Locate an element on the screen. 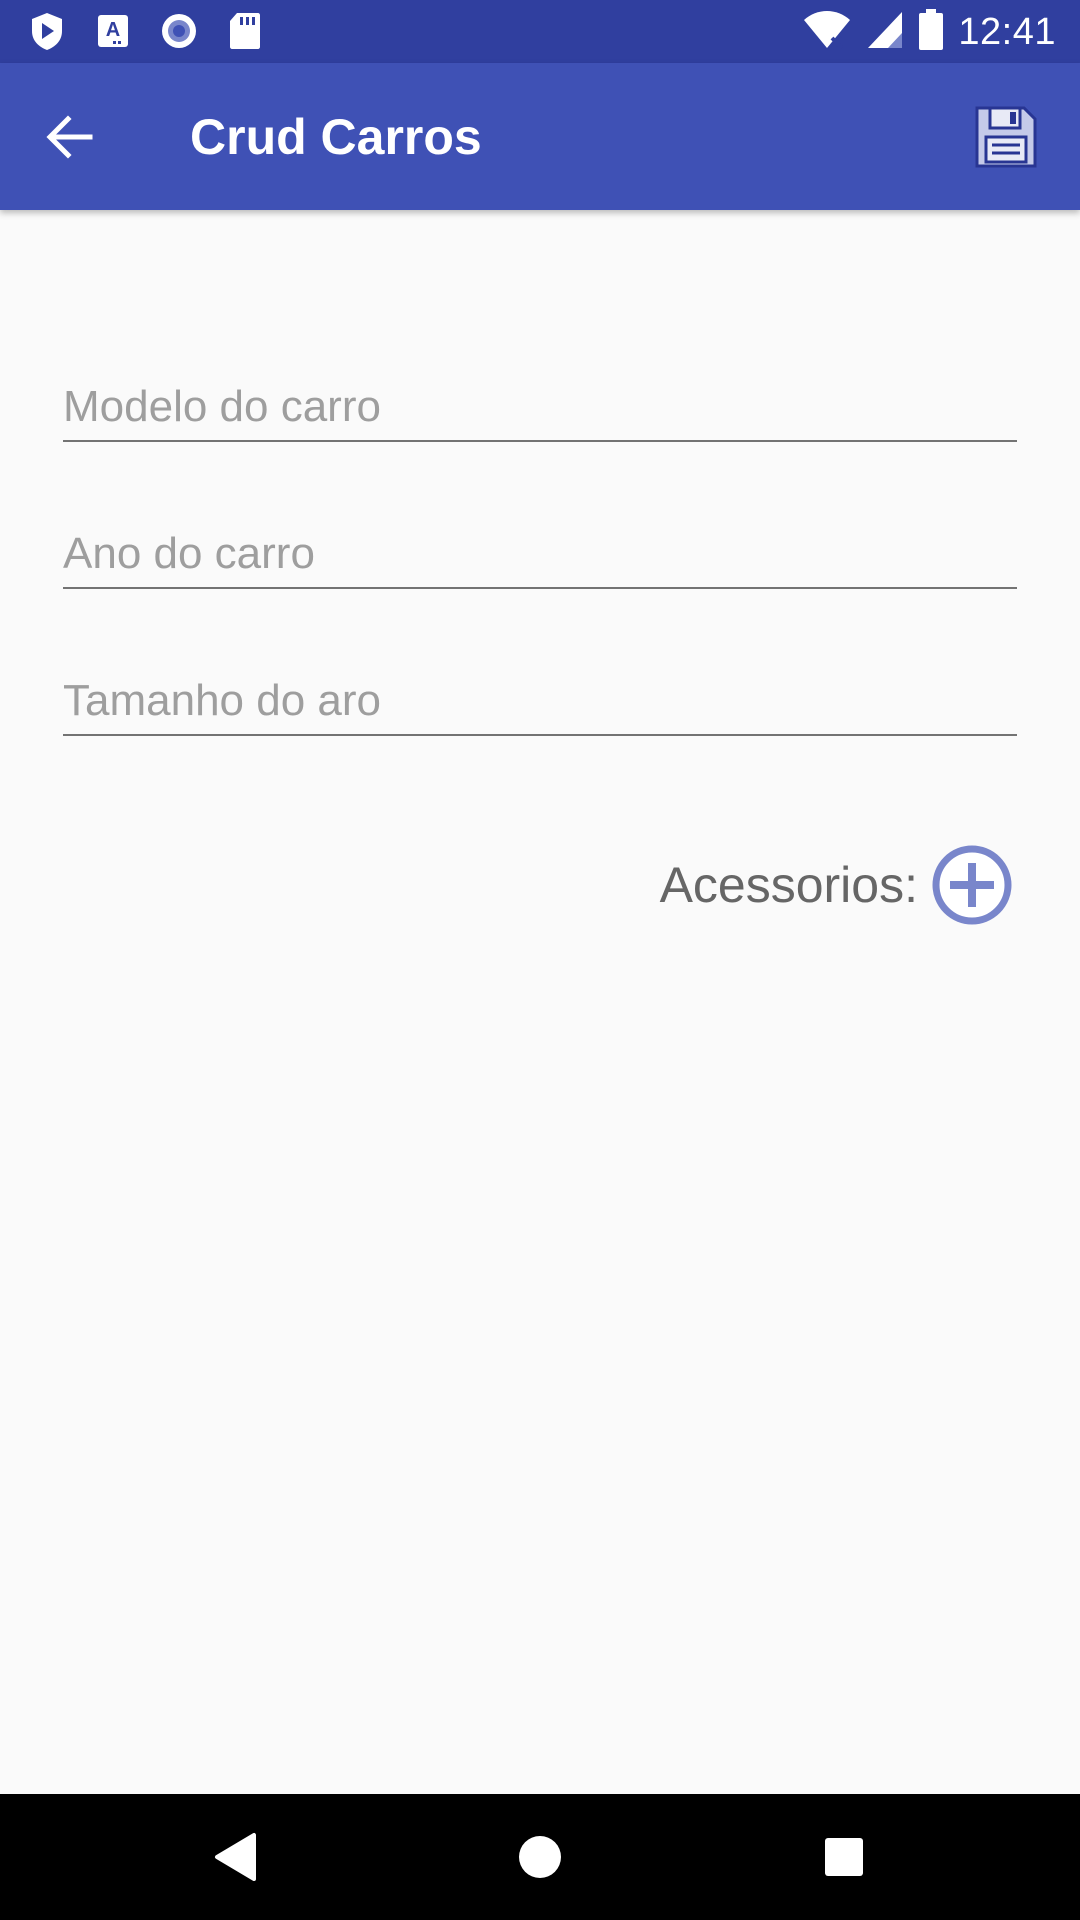 Image resolution: width=1080 pixels, height=1920 pixels. nav-back-icon is located at coordinates (235, 1857).